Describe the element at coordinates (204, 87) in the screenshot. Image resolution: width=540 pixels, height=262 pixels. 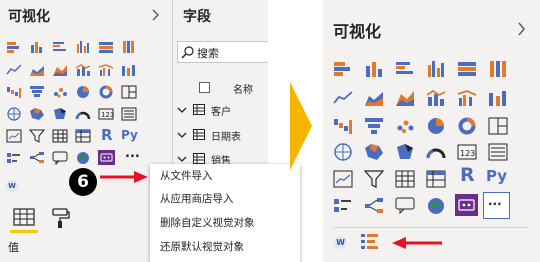
I see `select-all-checkbox` at that location.